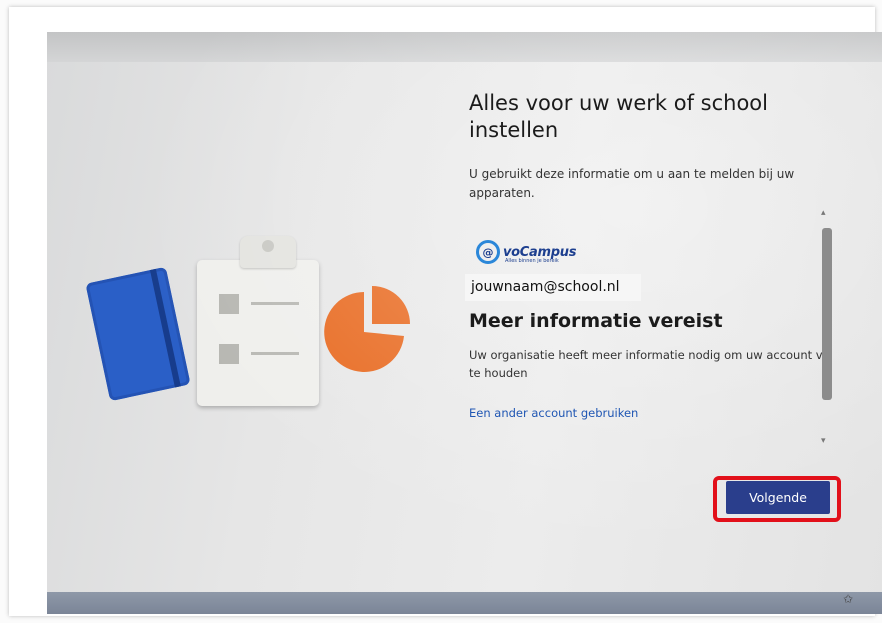  I want to click on logo-at-icon: @, so click(488, 252).